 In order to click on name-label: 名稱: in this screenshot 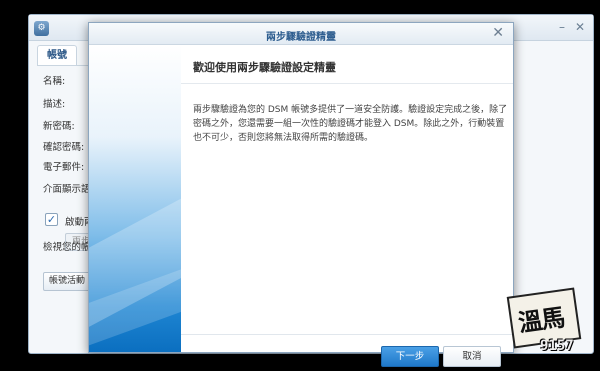, I will do `click(54, 81)`.